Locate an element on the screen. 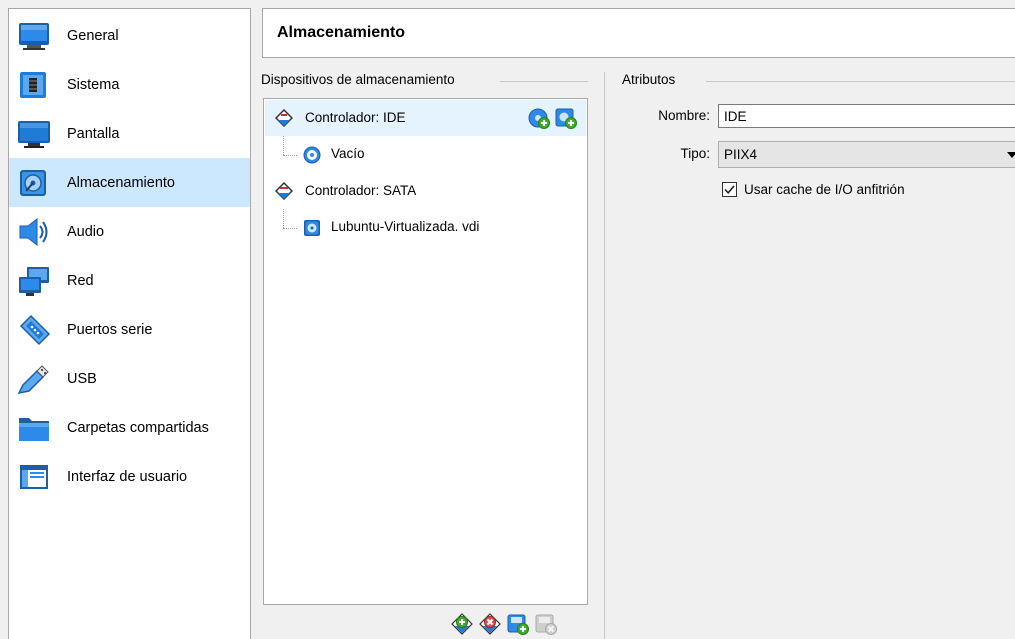 This screenshot has width=1015, height=639. sidebar-item-label: USB is located at coordinates (82, 378).